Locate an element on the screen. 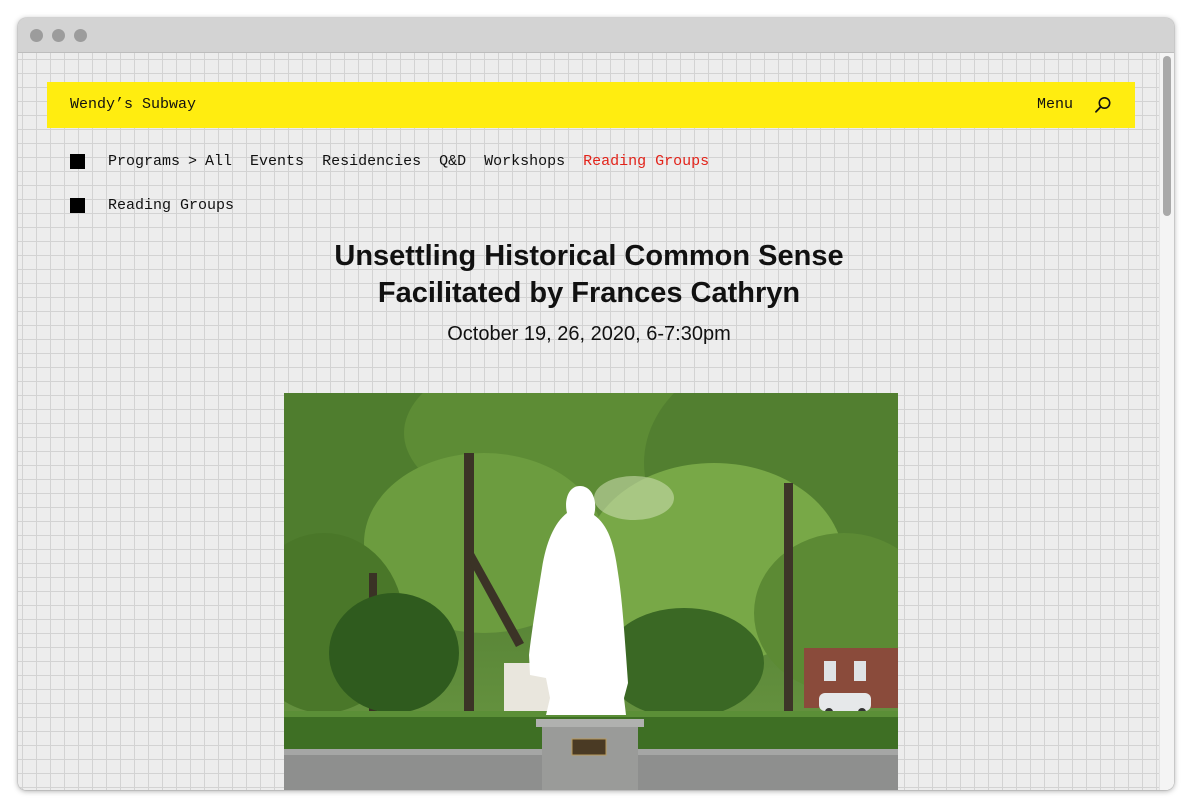 This screenshot has height=812, width=1200. breadcrumb-programs: Programs is located at coordinates (144, 161).